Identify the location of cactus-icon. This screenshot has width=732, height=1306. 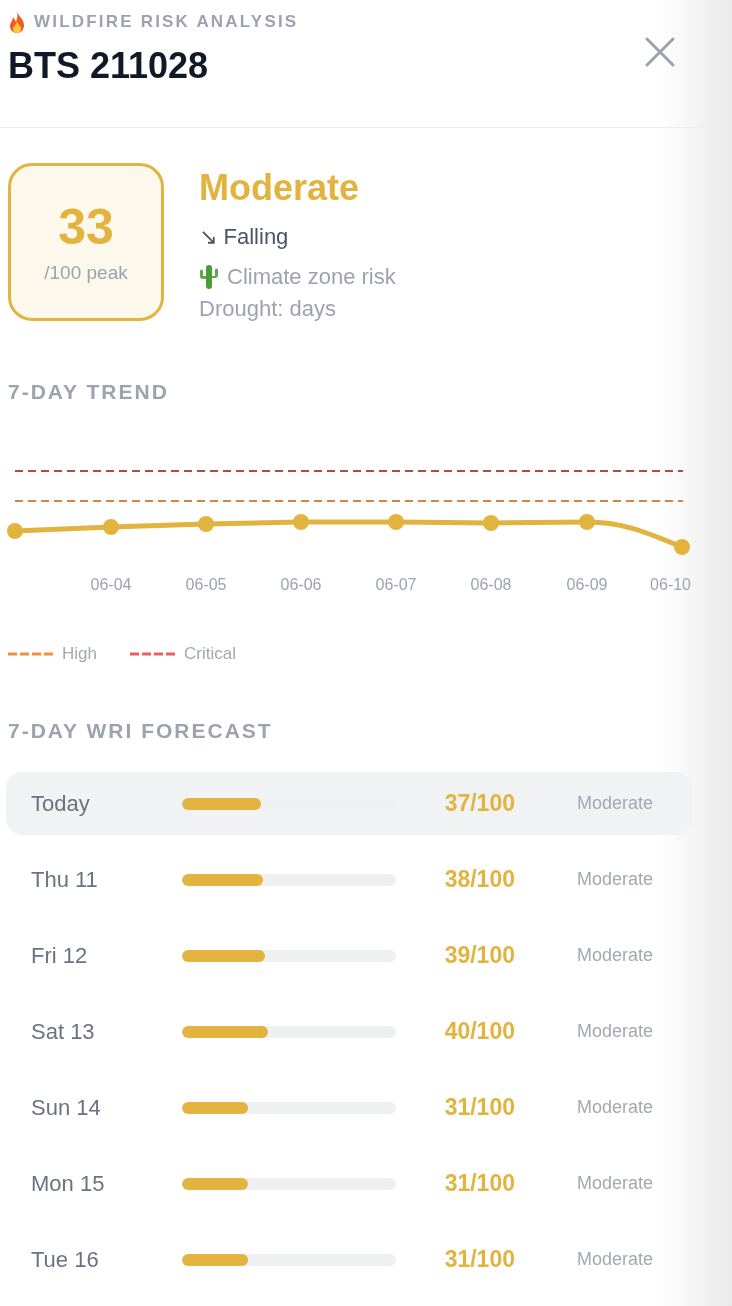
(209, 277).